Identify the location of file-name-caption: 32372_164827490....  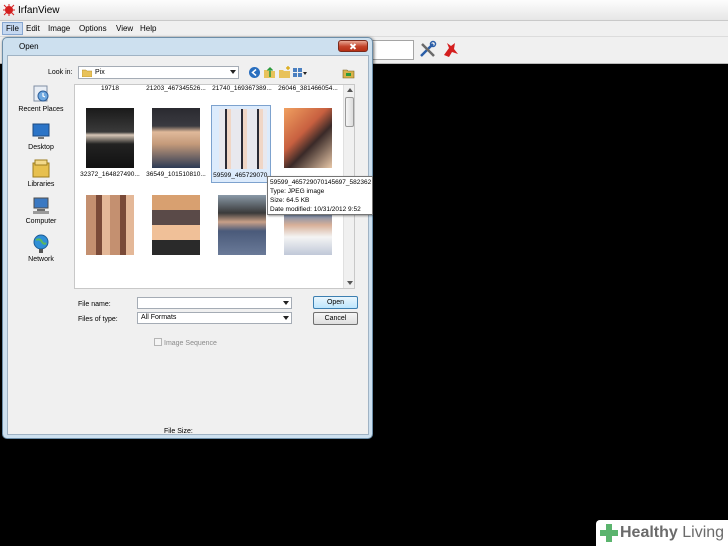
(110, 174).